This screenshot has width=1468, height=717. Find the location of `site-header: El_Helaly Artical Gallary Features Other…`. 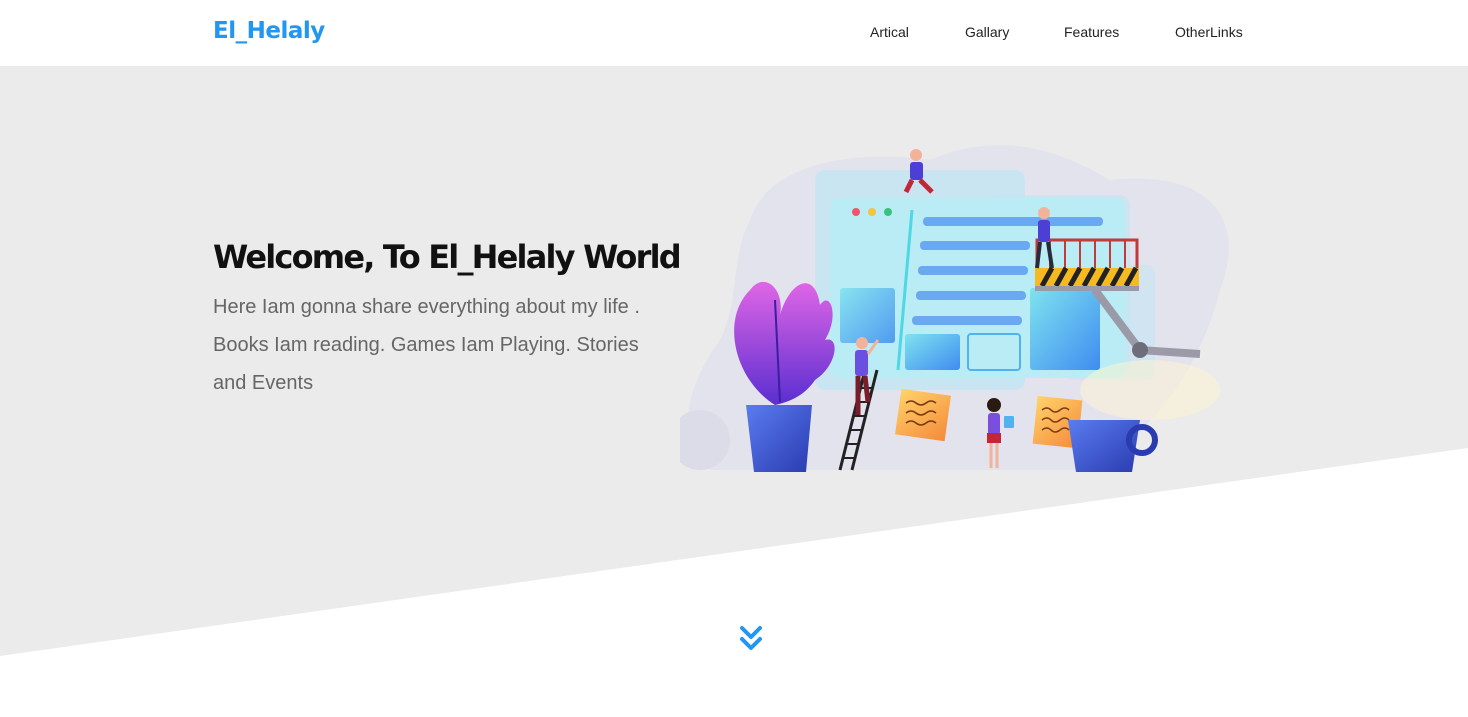

site-header: El_Helaly Artical Gallary Features Other… is located at coordinates (734, 33).